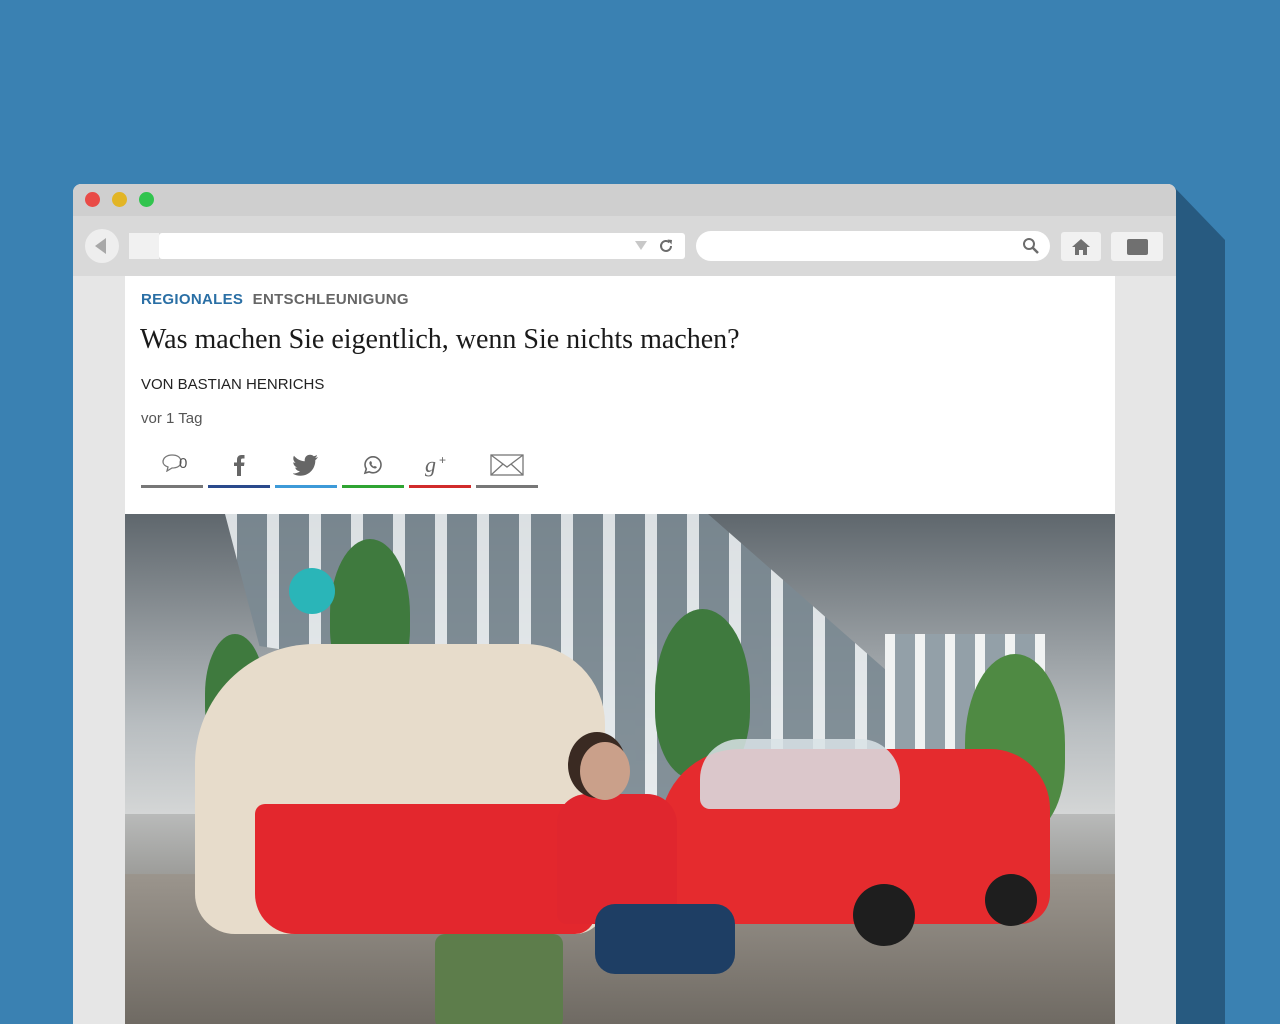 The width and height of the screenshot is (1280, 1024). I want to click on category-link: REGIONALES, so click(192, 299).